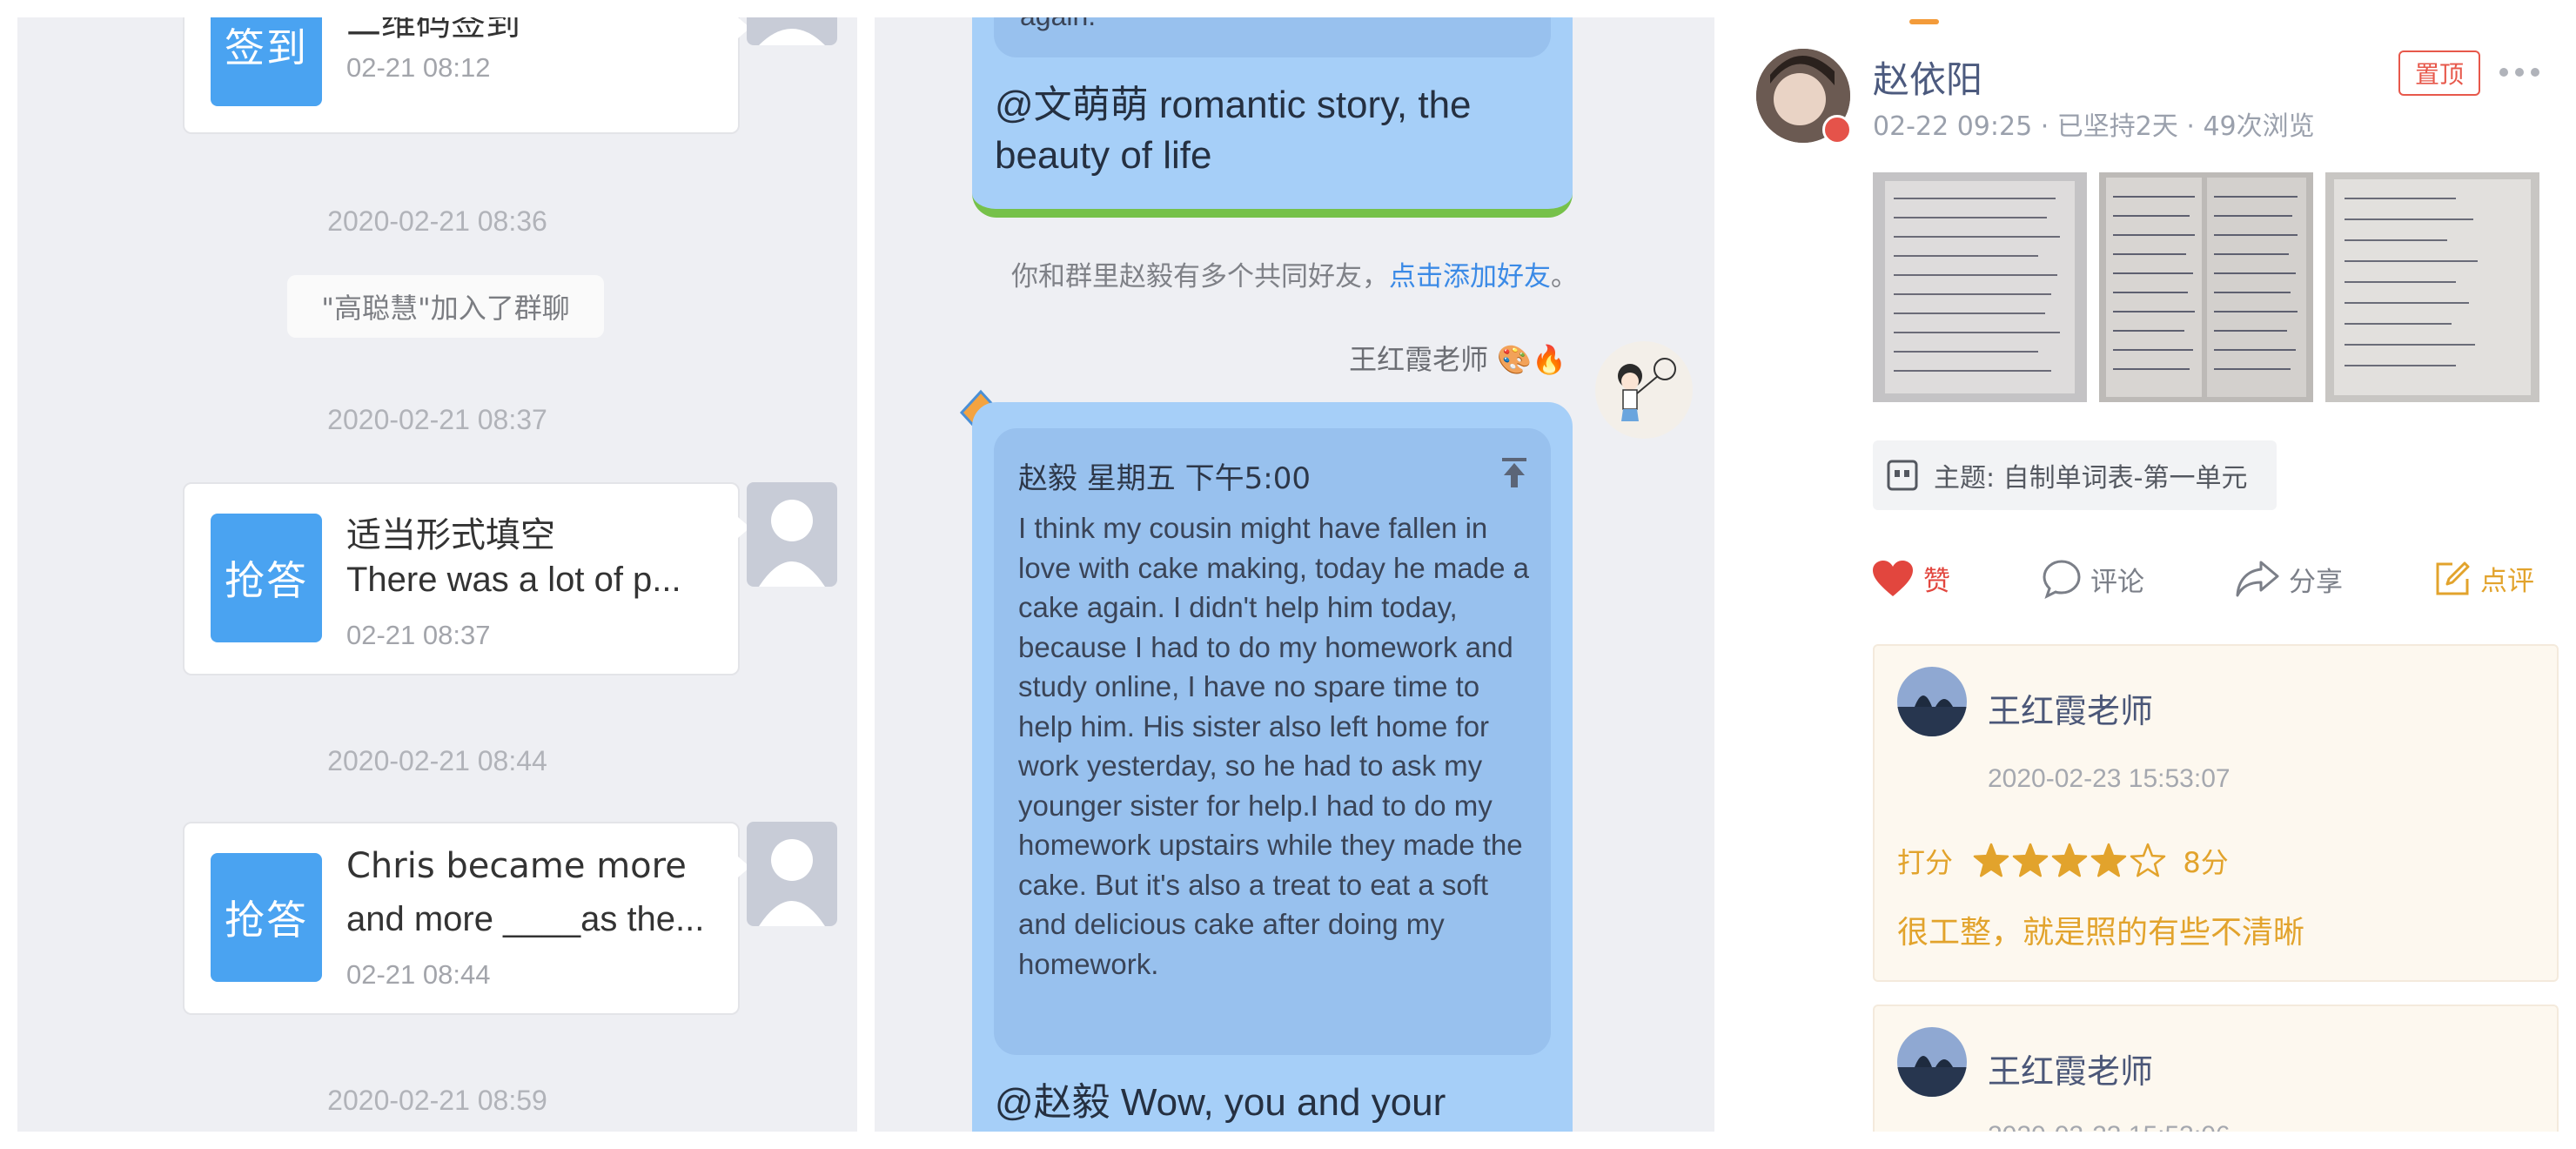 This screenshot has height=1149, width=2576. What do you see at coordinates (437, 221) in the screenshot?
I see `timestamp: 2020-02-21 08:36` at bounding box center [437, 221].